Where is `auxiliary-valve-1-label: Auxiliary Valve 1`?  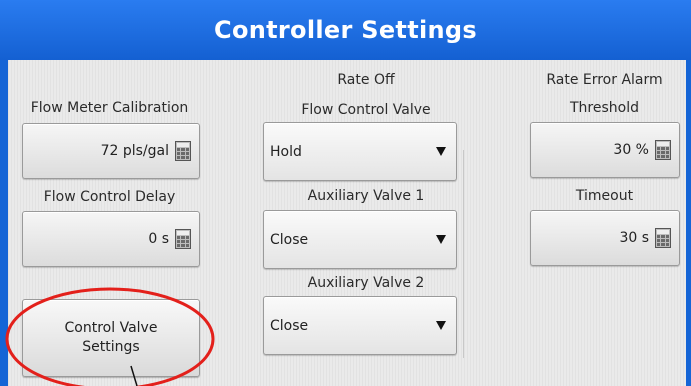
auxiliary-valve-1-label: Auxiliary Valve 1 is located at coordinates (366, 196).